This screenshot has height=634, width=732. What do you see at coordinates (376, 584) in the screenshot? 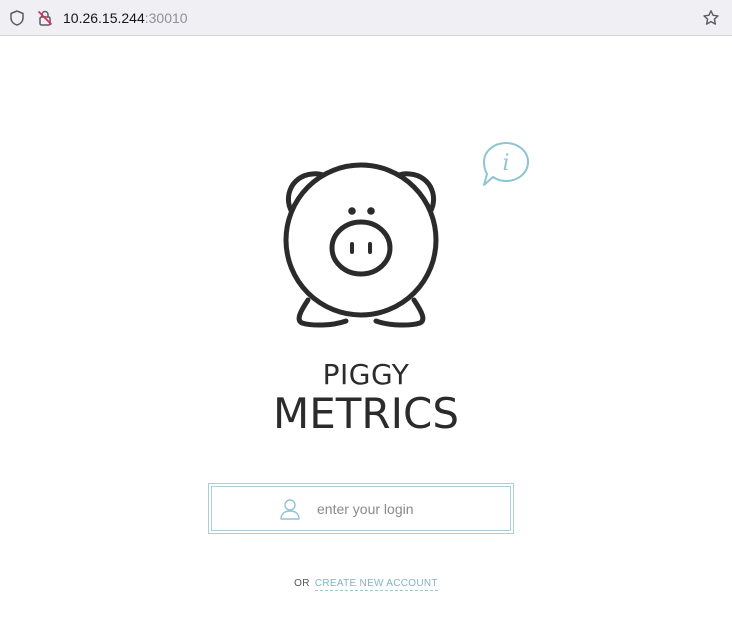
I see `create-account-link: CREATE NEW ACCOUNT` at bounding box center [376, 584].